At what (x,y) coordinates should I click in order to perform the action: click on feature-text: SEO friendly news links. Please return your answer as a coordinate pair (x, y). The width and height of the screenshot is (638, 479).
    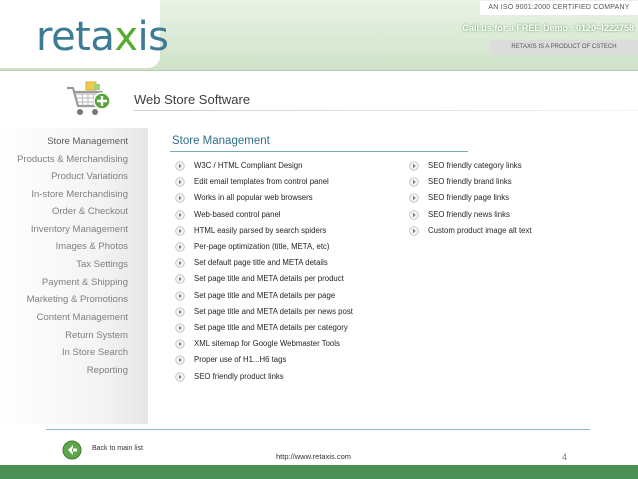
    Looking at the image, I should click on (469, 214).